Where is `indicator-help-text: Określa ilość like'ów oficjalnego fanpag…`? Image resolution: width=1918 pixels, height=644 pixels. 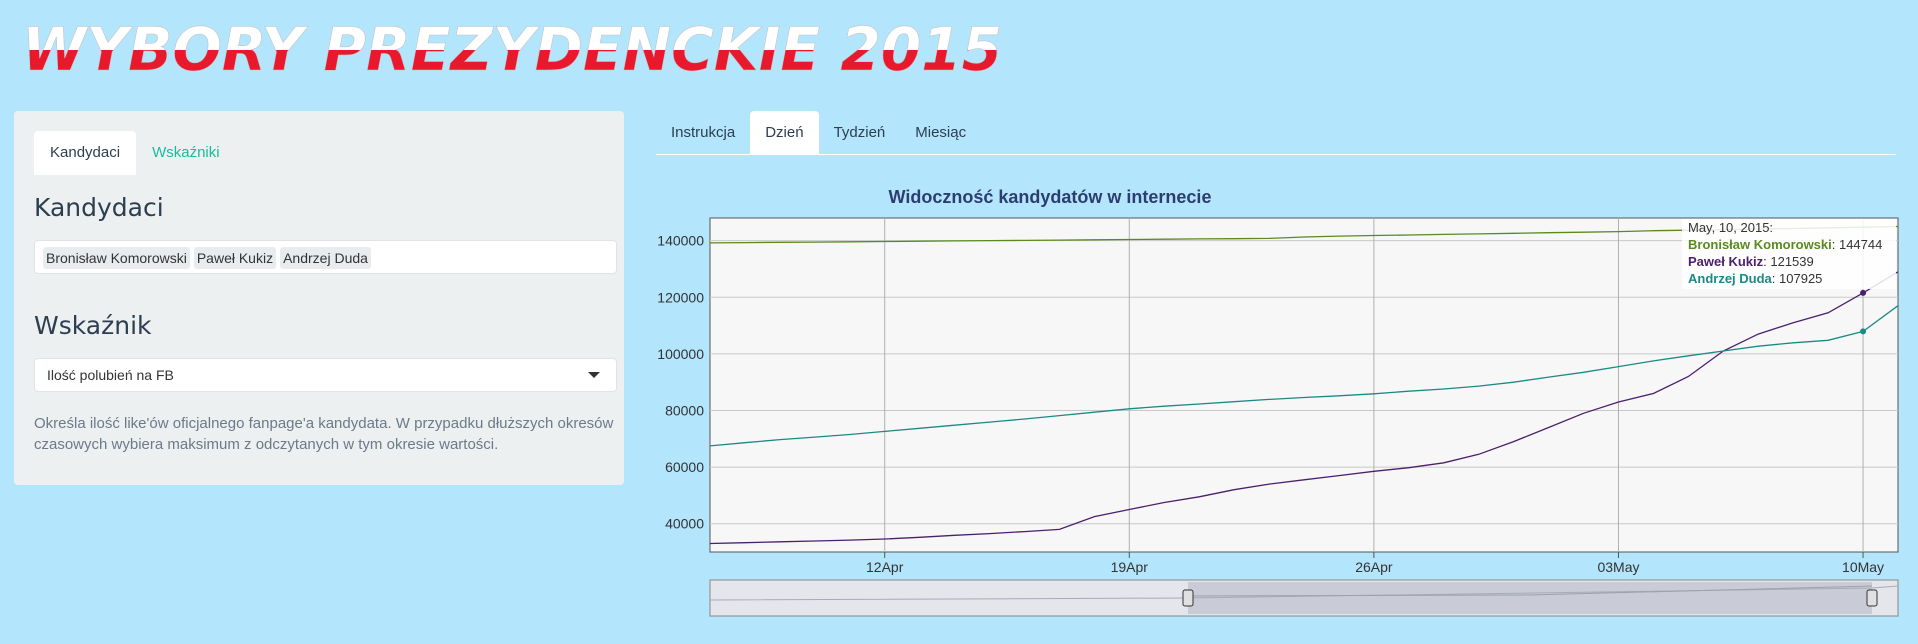
indicator-help-text: Określa ilość like'ów oficjalnego fanpag… is located at coordinates (324, 434).